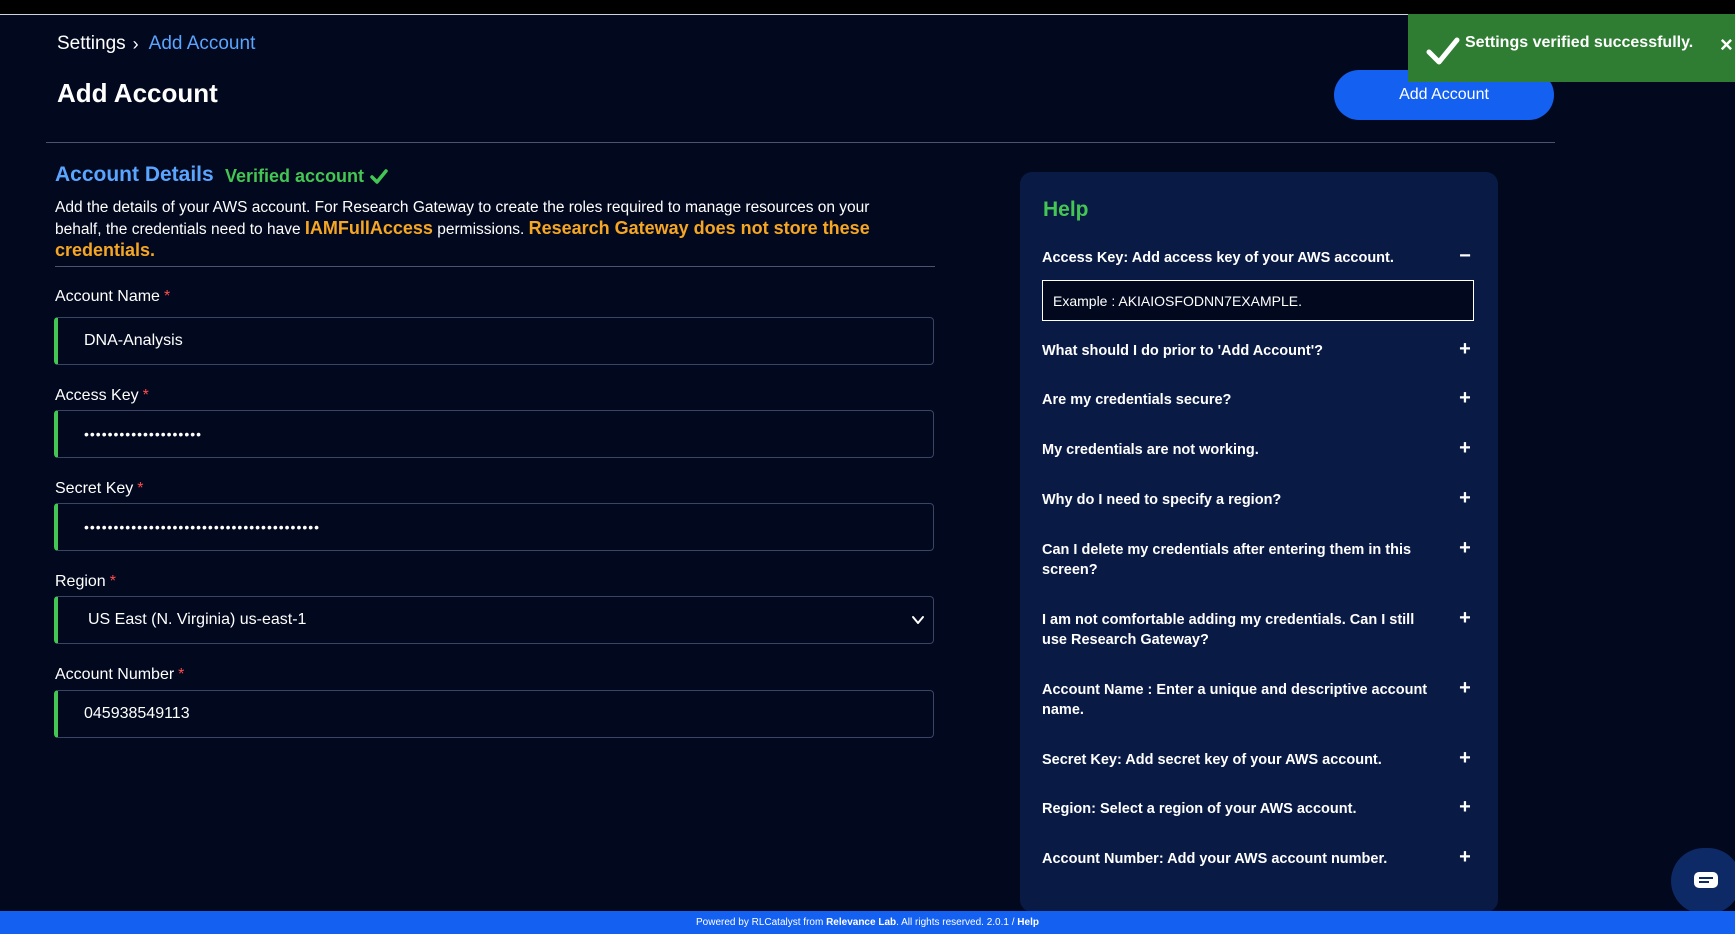  Describe the element at coordinates (867, 7) in the screenshot. I see `top-bar` at that location.